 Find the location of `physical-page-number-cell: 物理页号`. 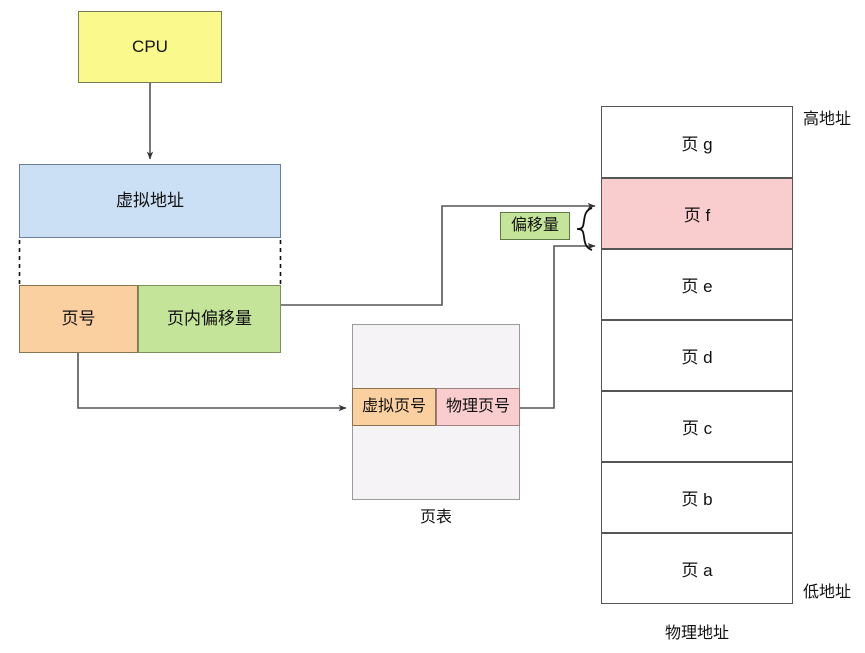

physical-page-number-cell: 物理页号 is located at coordinates (478, 407).